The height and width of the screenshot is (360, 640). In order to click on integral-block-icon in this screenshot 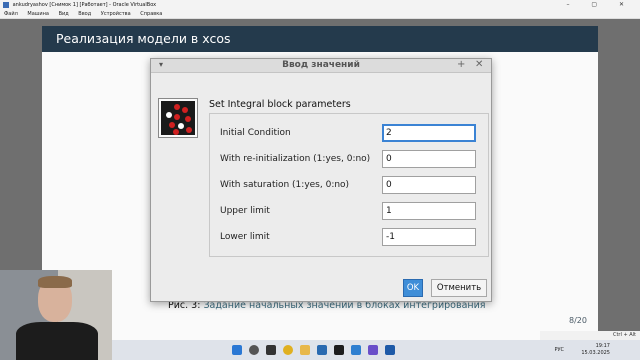, I will do `click(178, 118)`.